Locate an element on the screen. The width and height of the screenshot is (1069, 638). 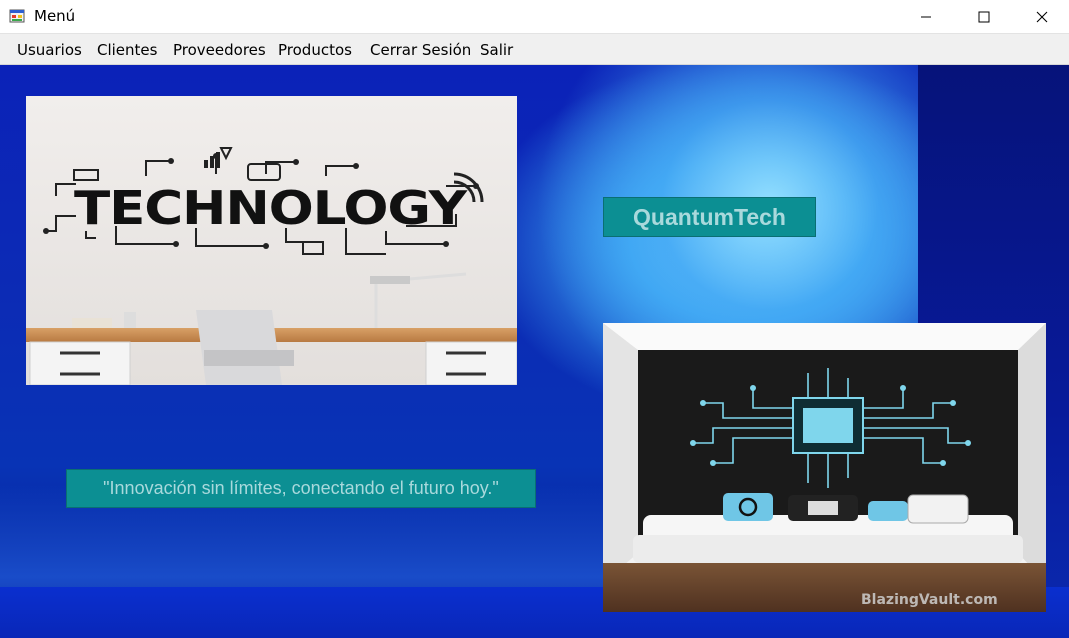
menu-item-clientes: Clientes is located at coordinates (127, 50).